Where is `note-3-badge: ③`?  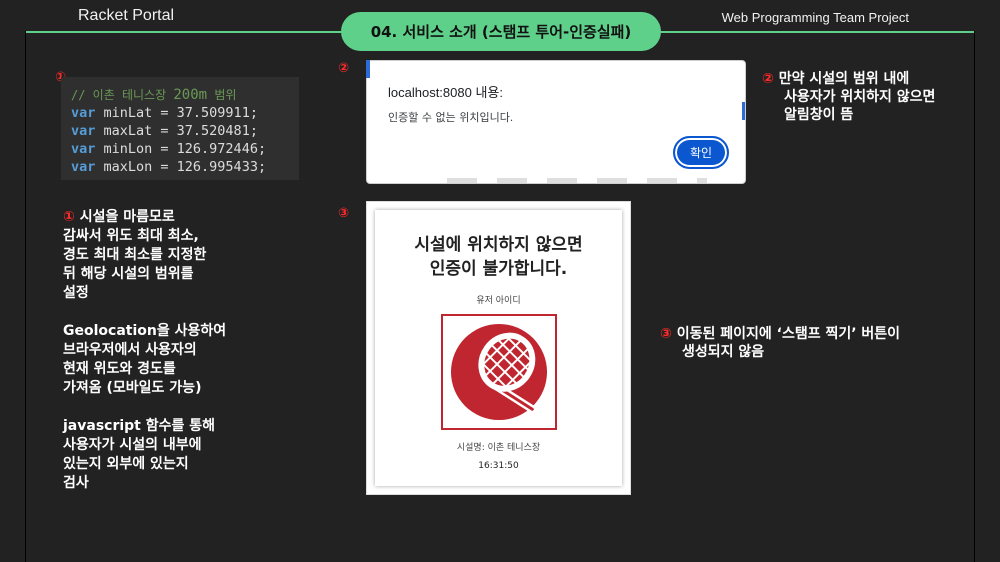
note-3-badge: ③ is located at coordinates (666, 334).